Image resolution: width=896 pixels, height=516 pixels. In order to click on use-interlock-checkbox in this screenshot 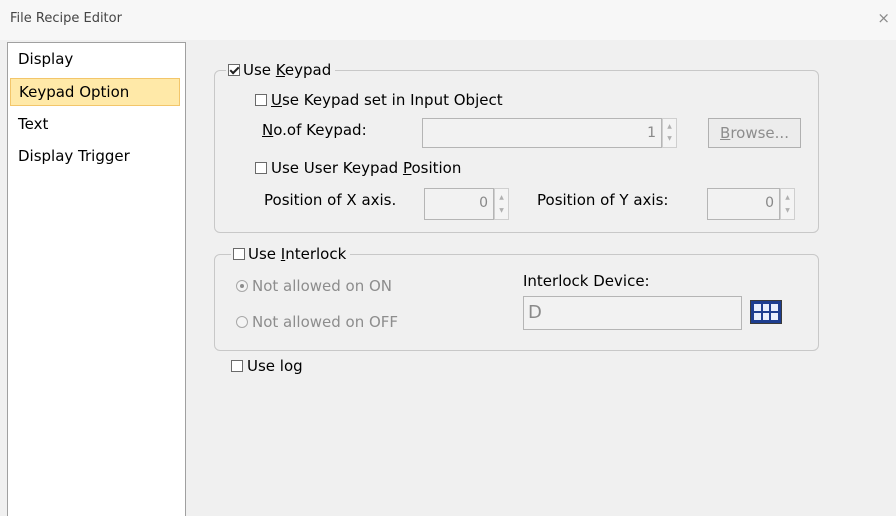, I will do `click(239, 254)`.